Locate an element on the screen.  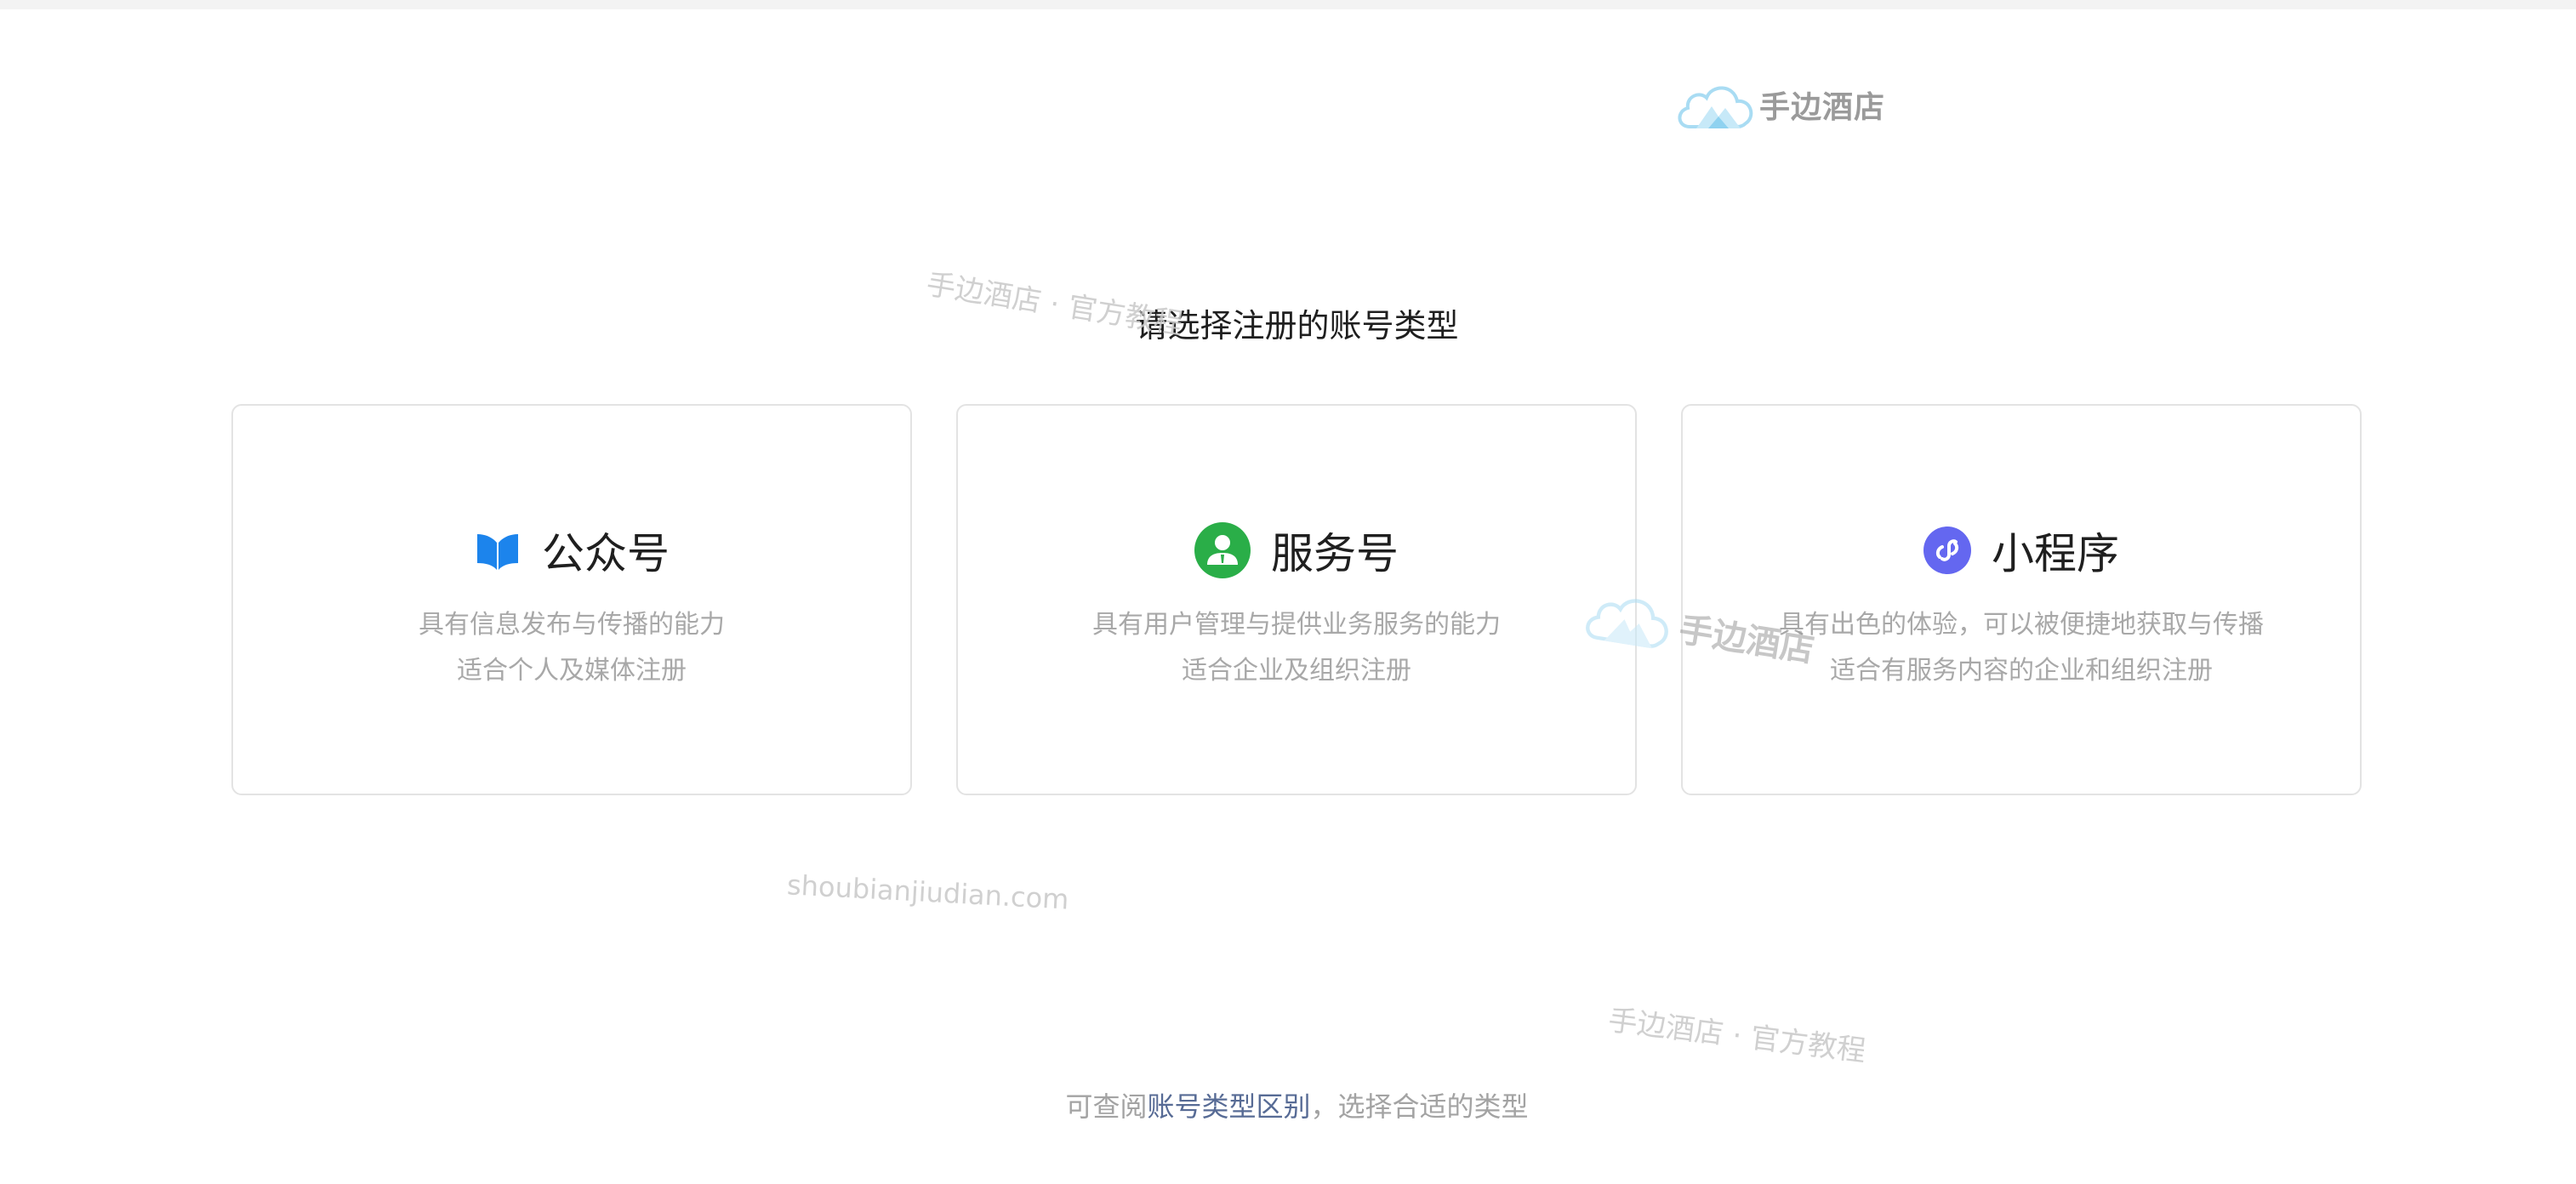
footer-hint: 可查阅账号类型区别，选择合适的类型 is located at coordinates (1288, 1104).